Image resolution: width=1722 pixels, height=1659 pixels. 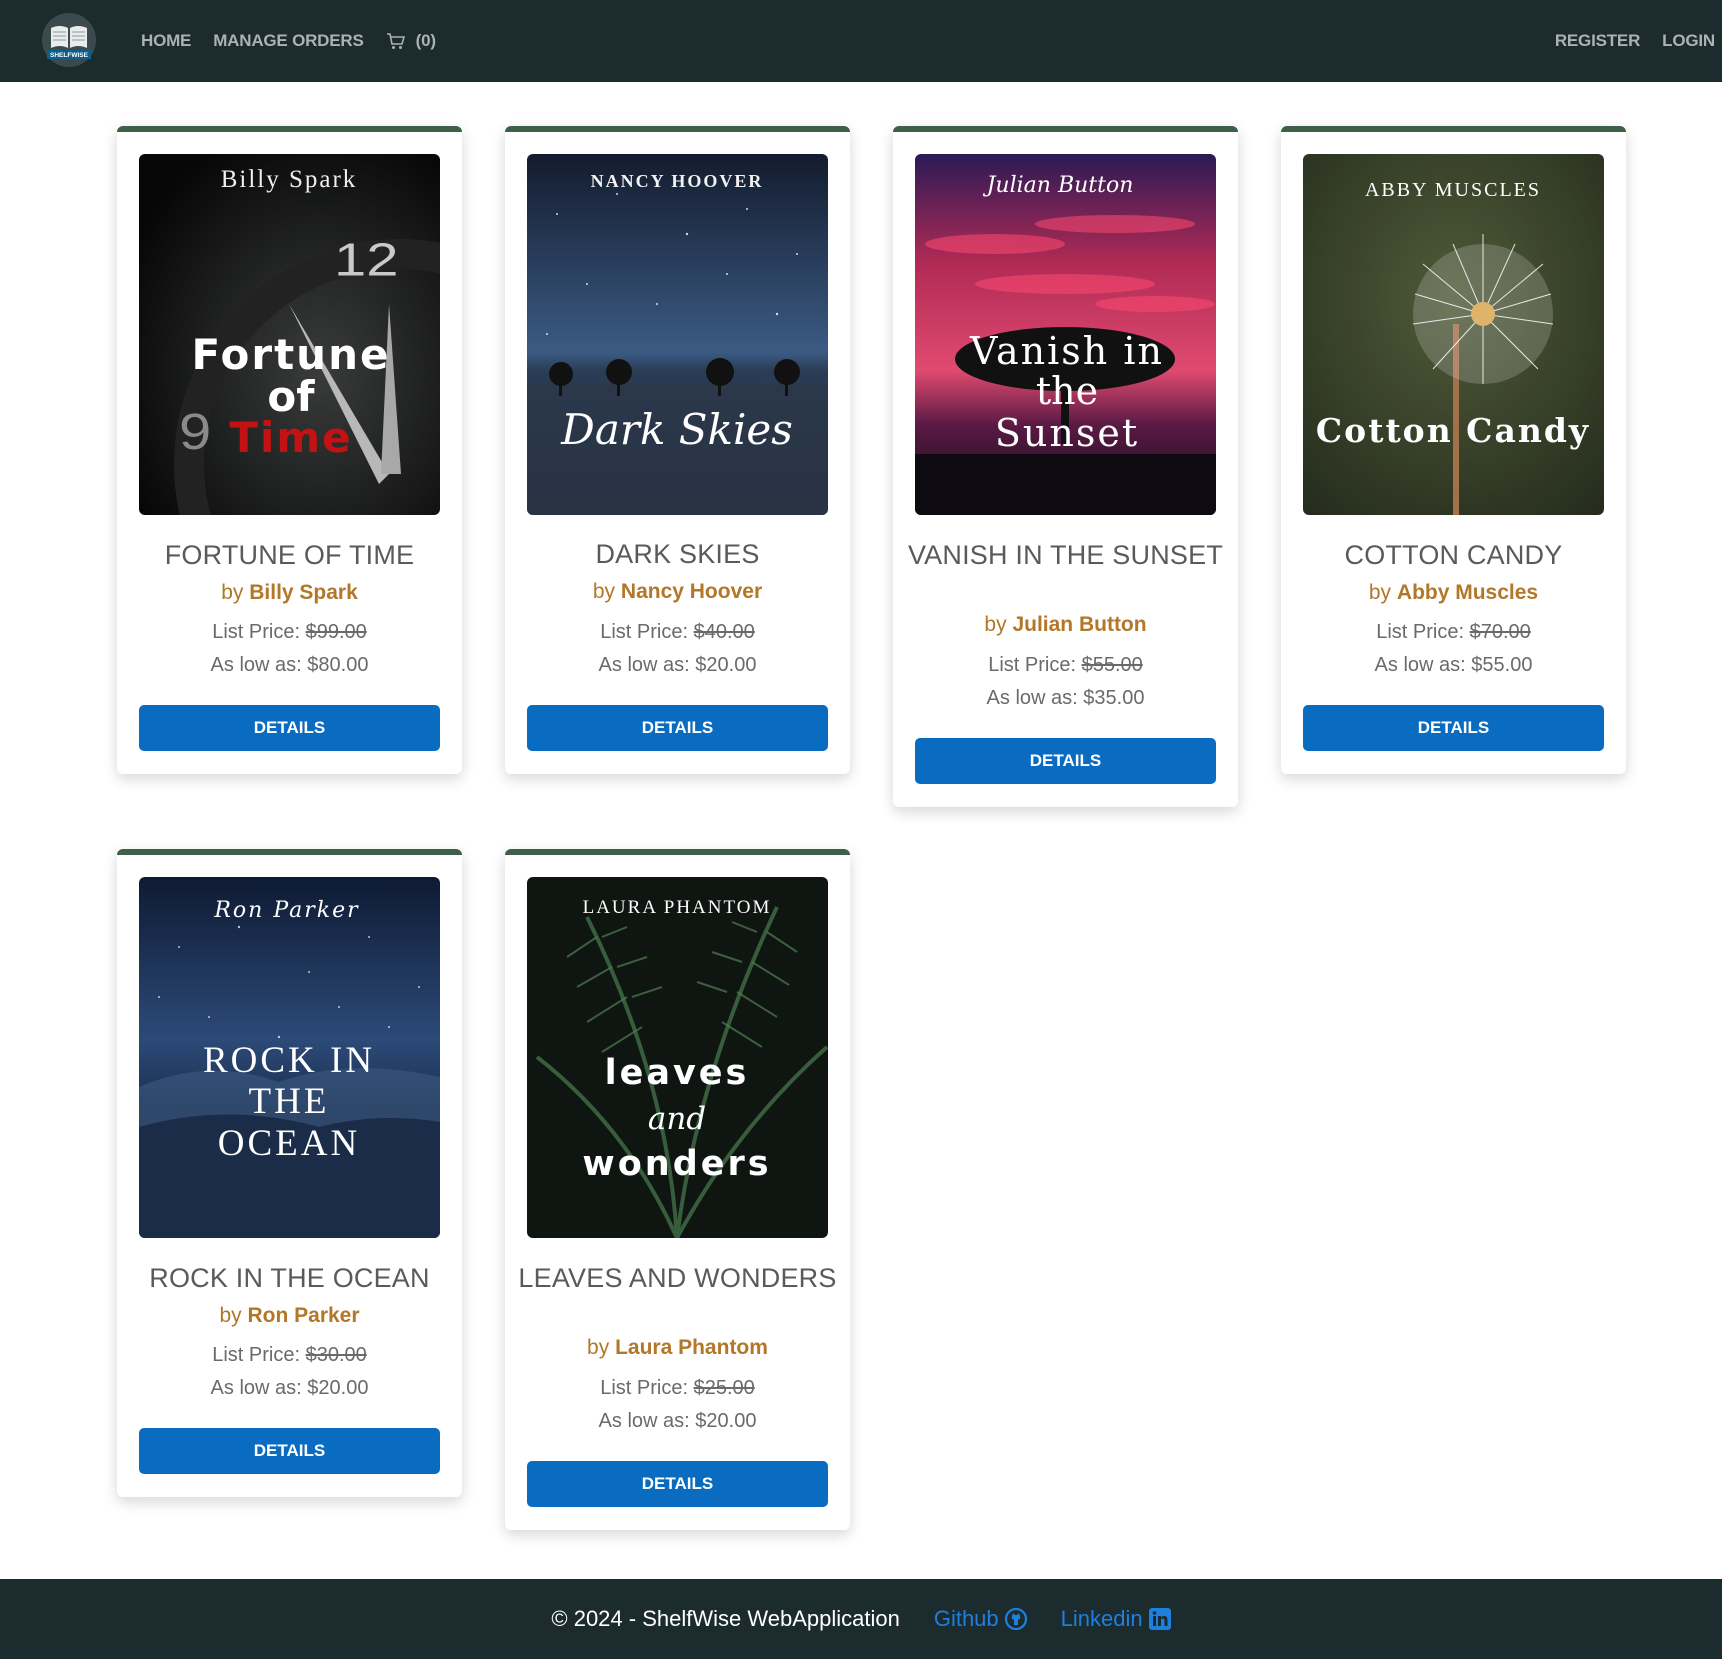 What do you see at coordinates (677, 1119) in the screenshot?
I see `svg-text: and` at bounding box center [677, 1119].